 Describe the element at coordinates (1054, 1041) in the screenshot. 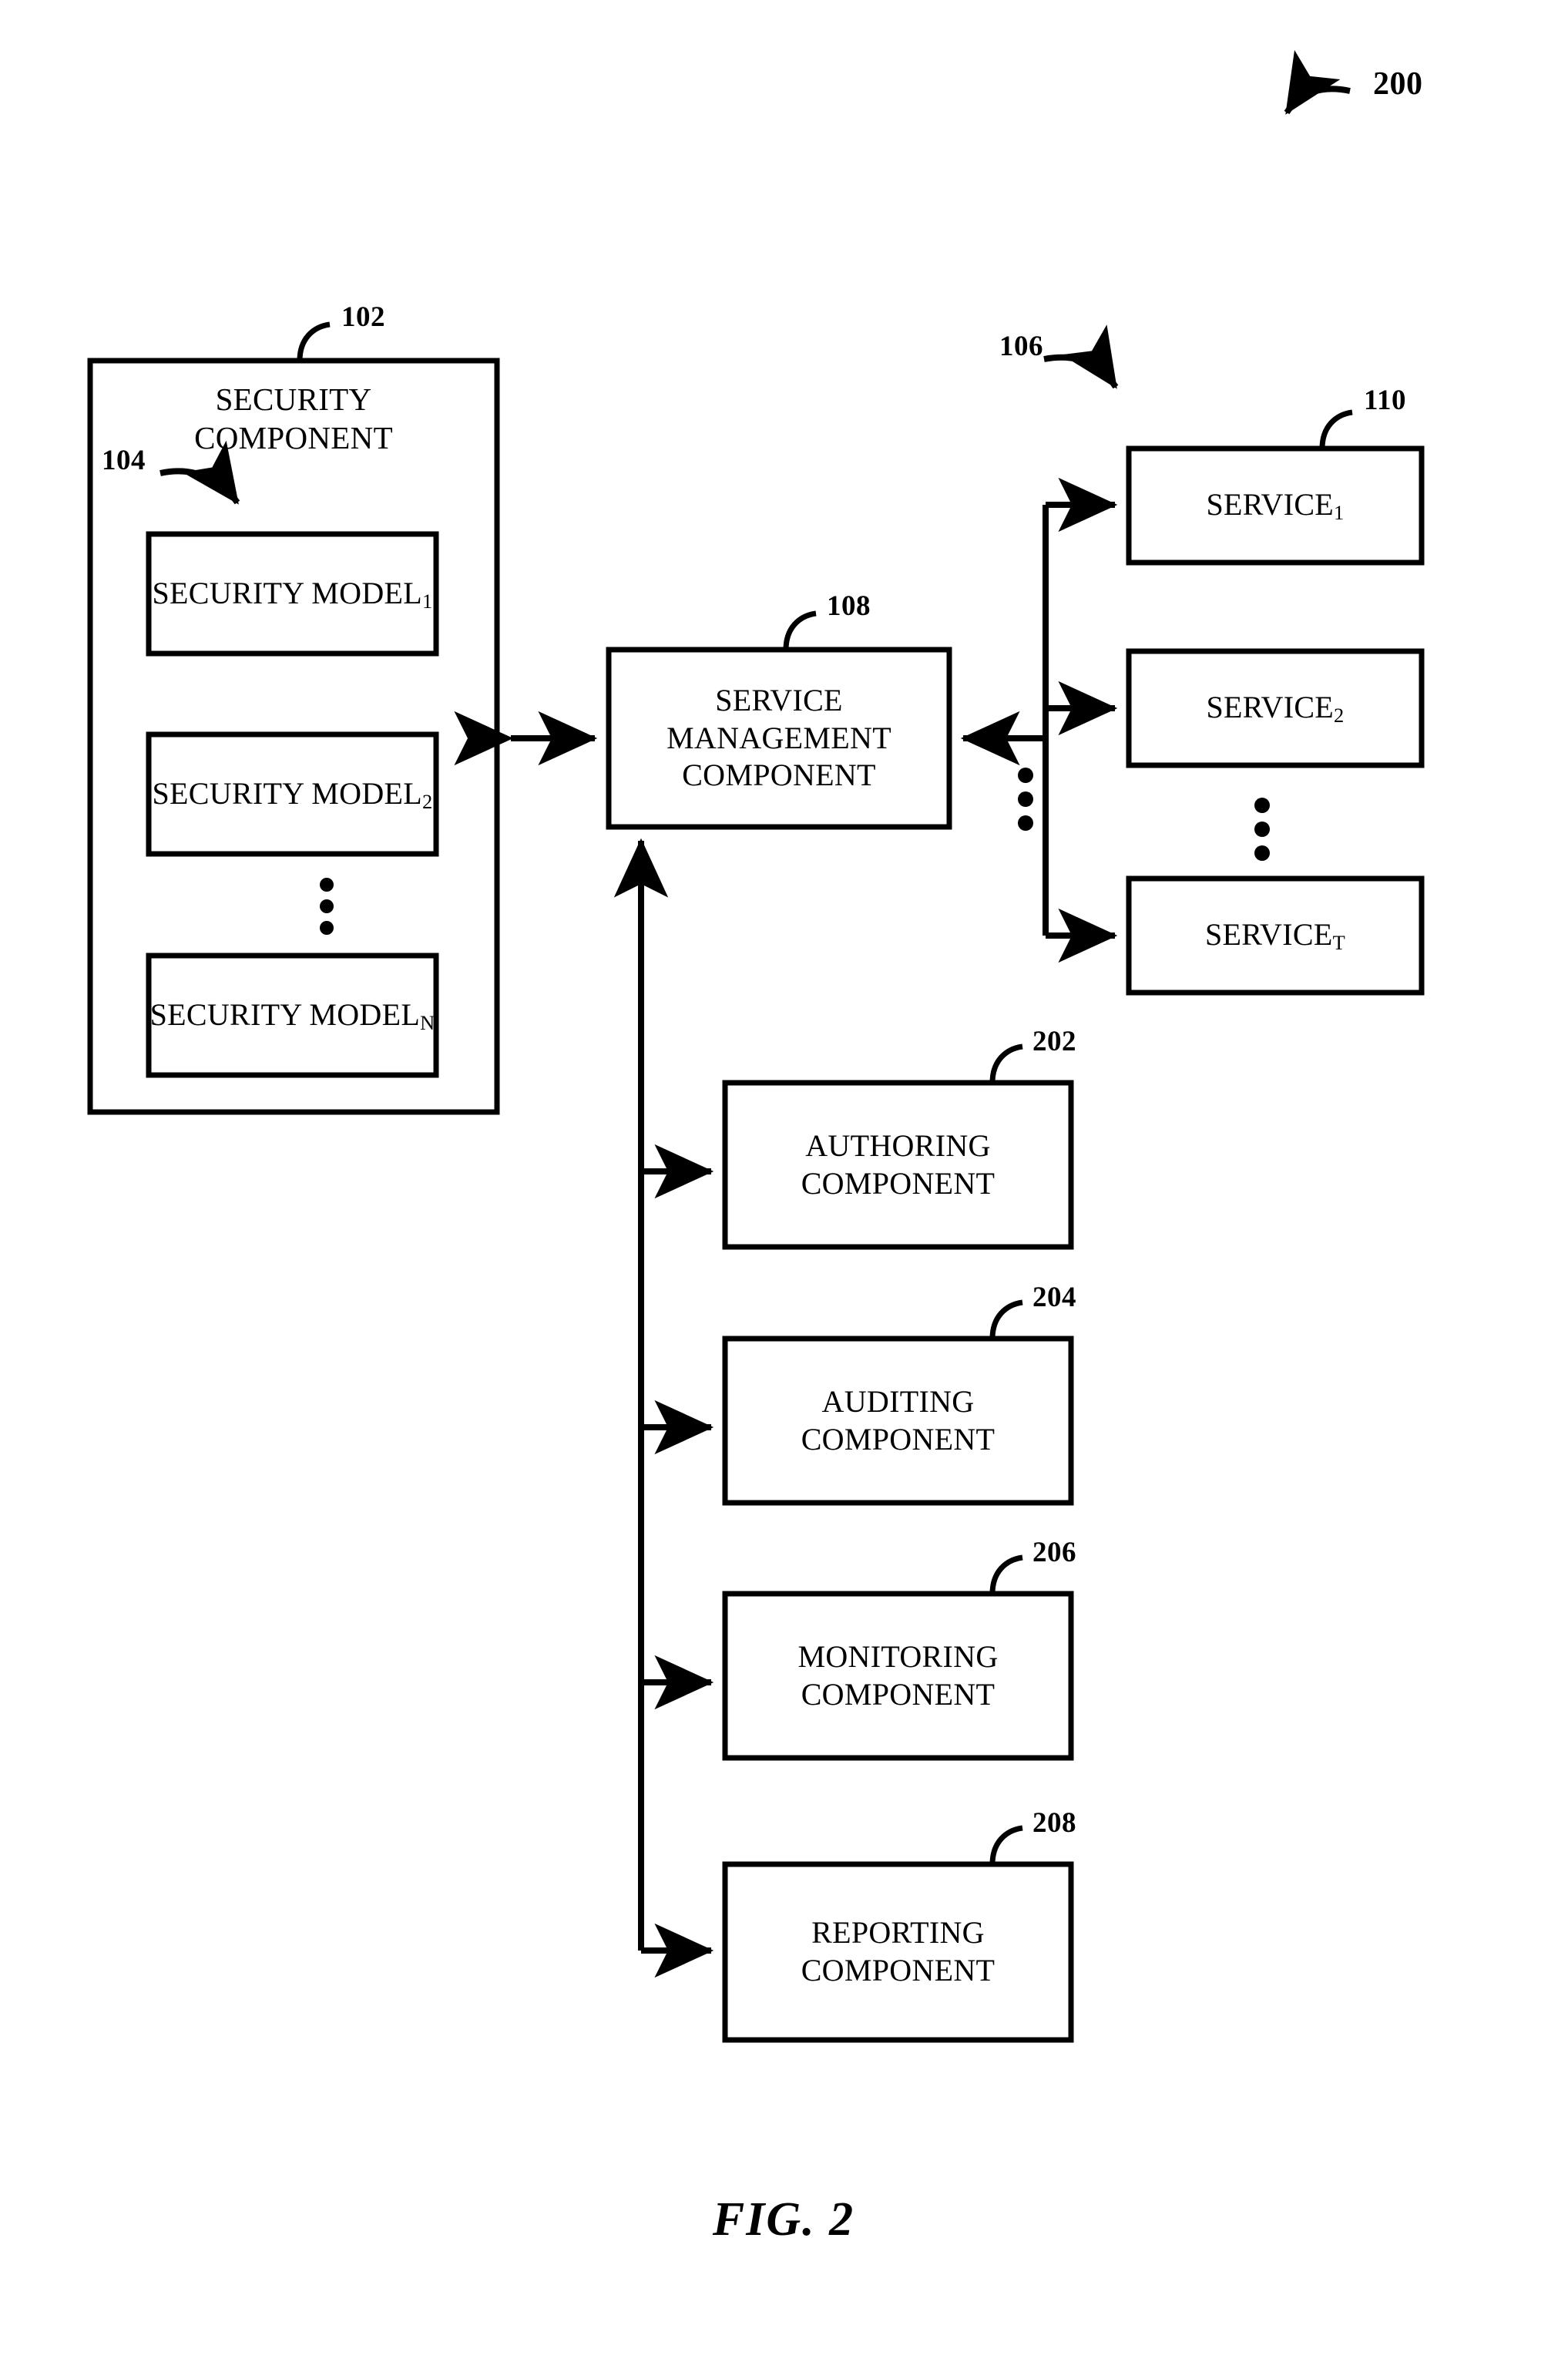

I see `ref-label-202: 202` at that location.